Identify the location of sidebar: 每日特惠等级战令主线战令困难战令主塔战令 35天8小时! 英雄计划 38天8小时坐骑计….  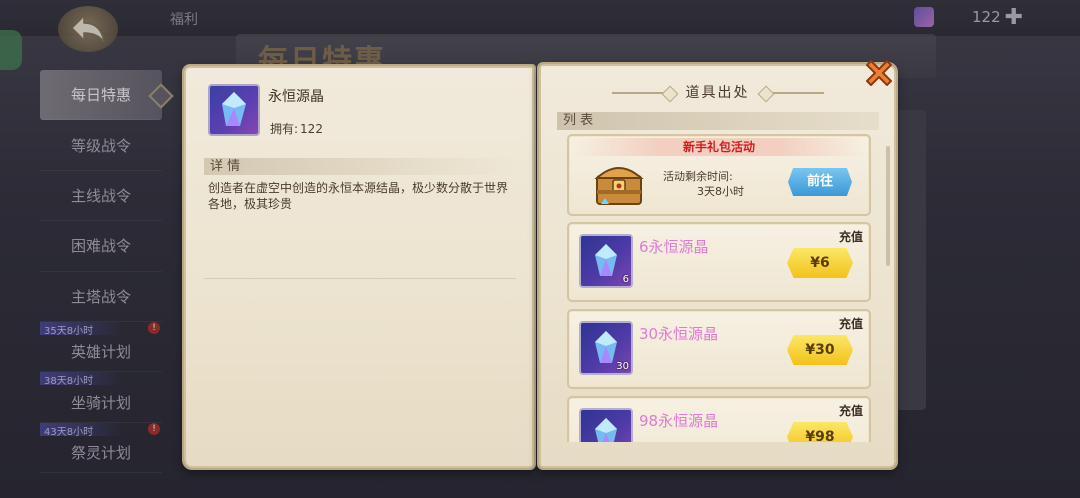
(101, 272).